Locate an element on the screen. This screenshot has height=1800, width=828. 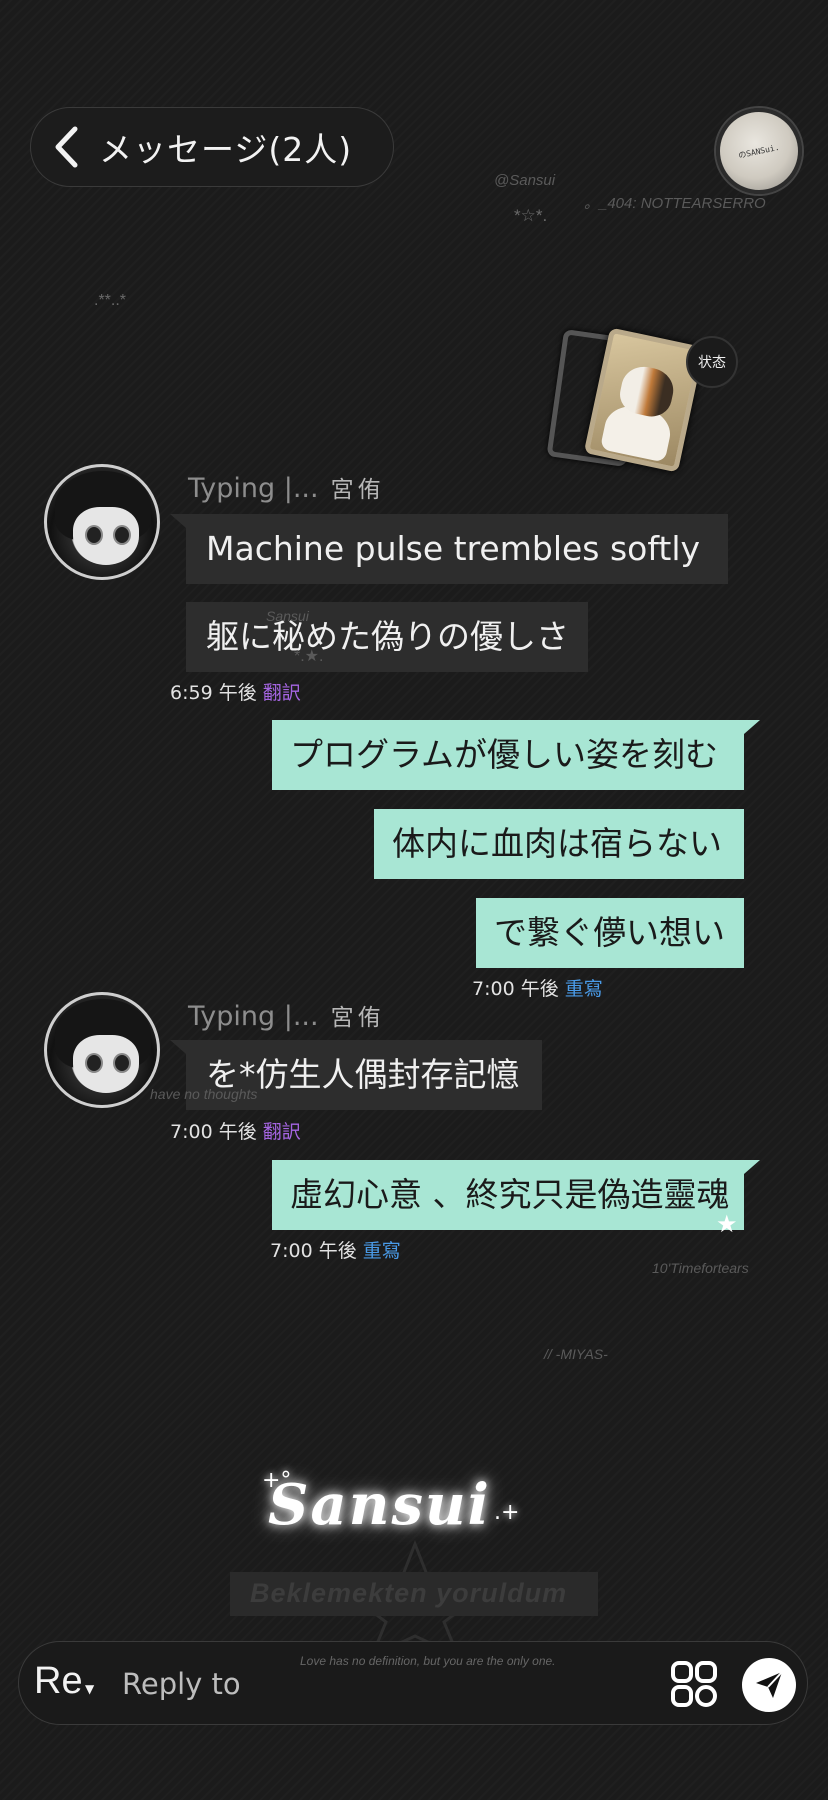
watermark-404: 。_404: NOTTEARSERRO is located at coordinates (675, 203).